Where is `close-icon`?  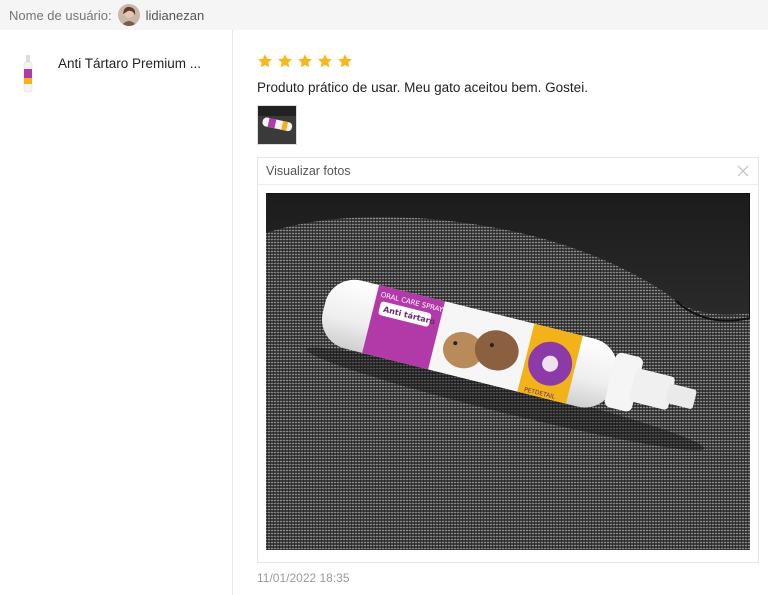
close-icon is located at coordinates (743, 171).